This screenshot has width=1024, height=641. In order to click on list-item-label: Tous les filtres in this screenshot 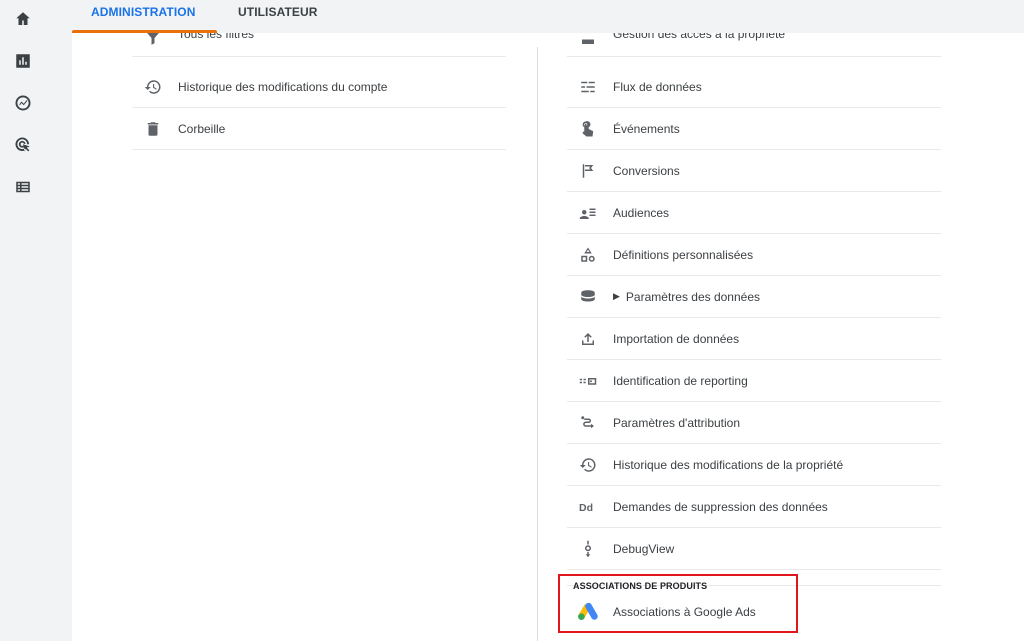, I will do `click(216, 37)`.